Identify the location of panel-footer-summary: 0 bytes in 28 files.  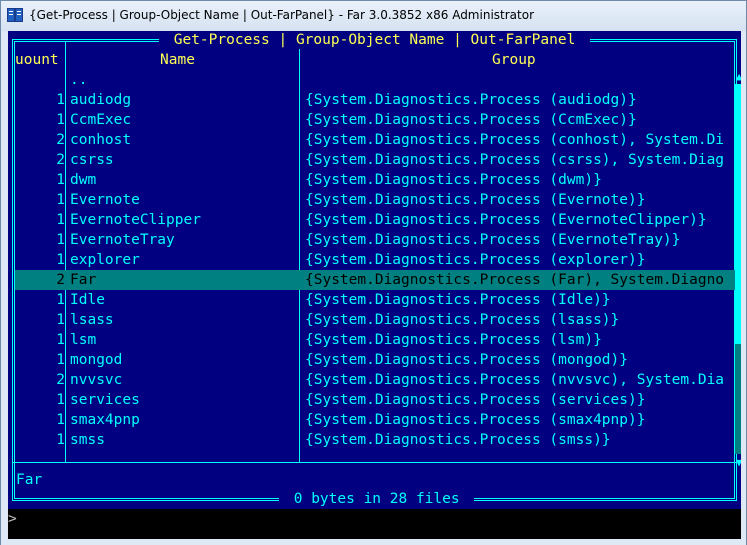
(377, 499).